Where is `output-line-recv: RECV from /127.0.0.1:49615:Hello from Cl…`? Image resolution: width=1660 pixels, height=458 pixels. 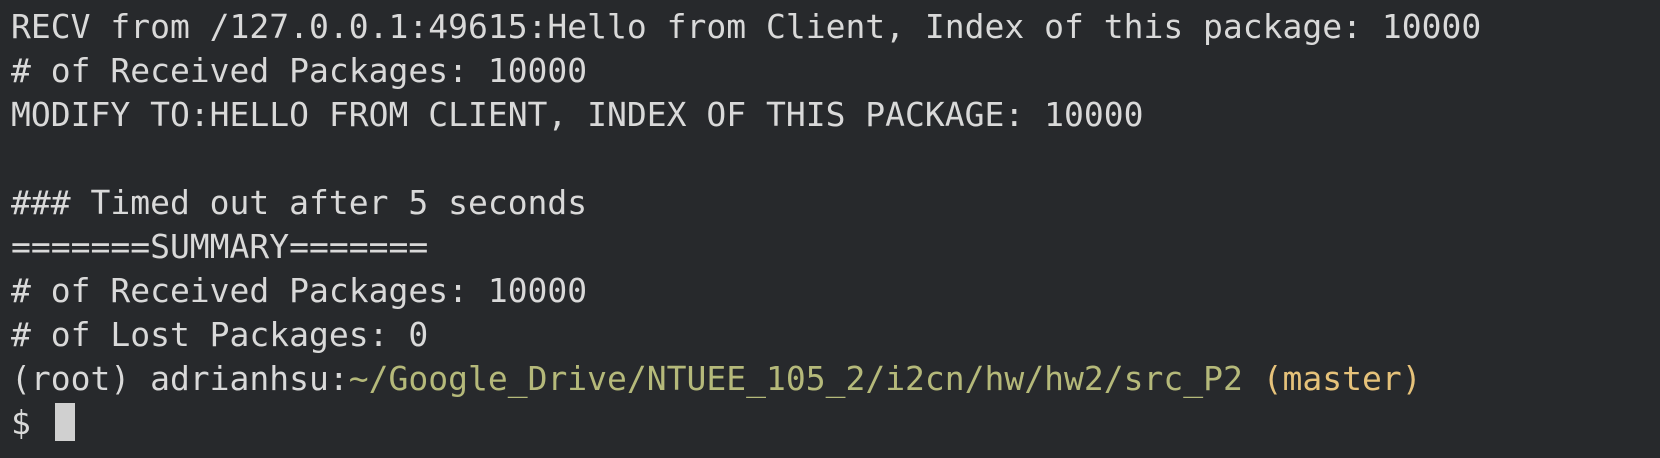 output-line-recv: RECV from /127.0.0.1:49615:Hello from Cl… is located at coordinates (746, 26).